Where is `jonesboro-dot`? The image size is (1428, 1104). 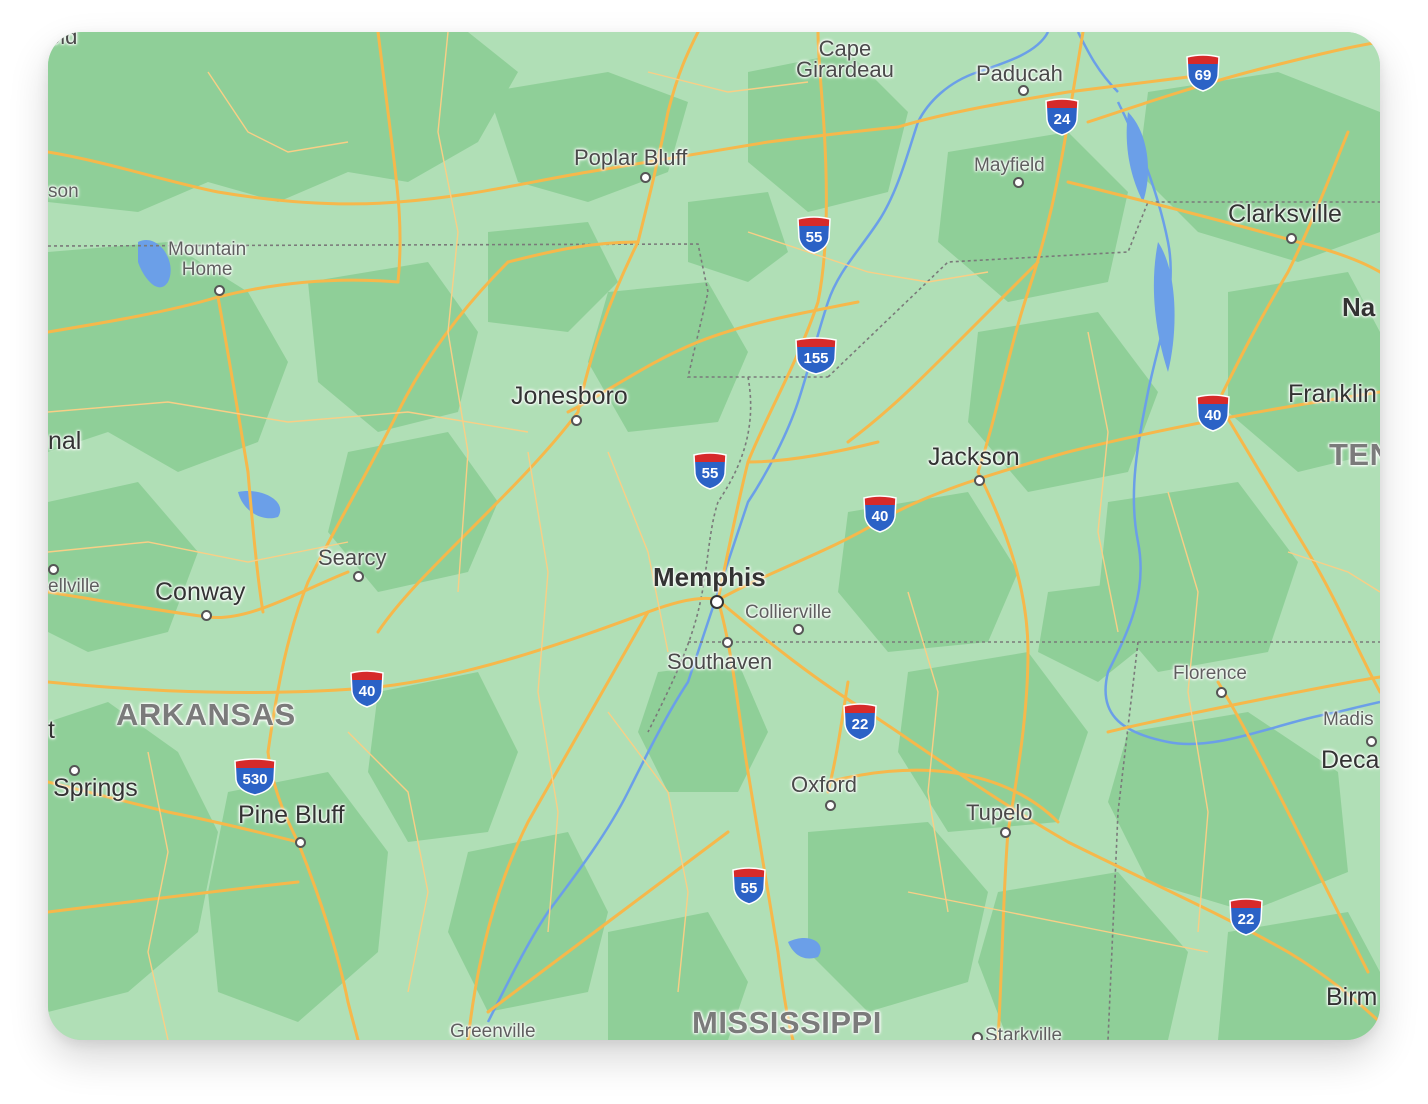
jonesboro-dot is located at coordinates (576, 420).